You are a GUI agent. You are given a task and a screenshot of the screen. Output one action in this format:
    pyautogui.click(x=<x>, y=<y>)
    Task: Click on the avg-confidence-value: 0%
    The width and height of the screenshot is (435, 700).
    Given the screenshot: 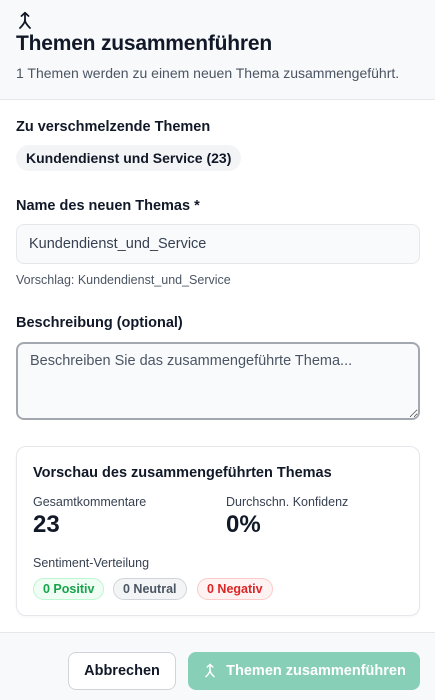 What is the action you would take?
    pyautogui.click(x=243, y=524)
    